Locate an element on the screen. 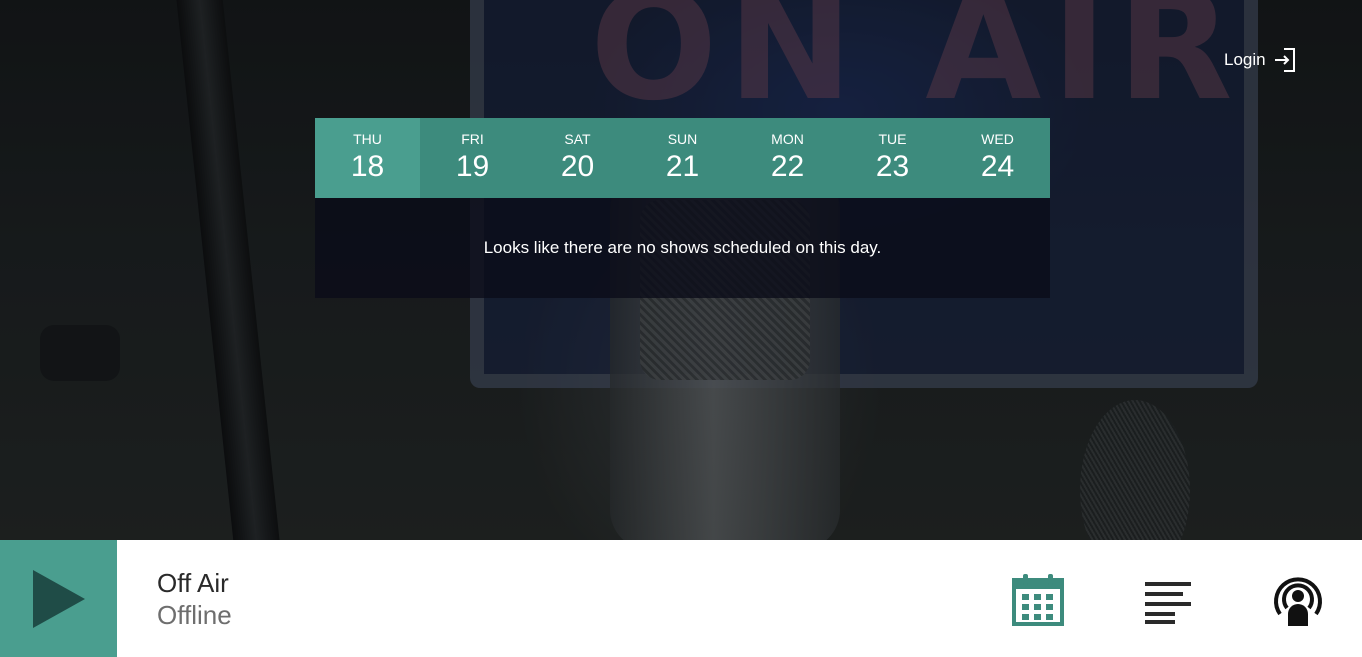 This screenshot has width=1362, height=657. day-tab-tue: TUE 23 is located at coordinates (892, 158).